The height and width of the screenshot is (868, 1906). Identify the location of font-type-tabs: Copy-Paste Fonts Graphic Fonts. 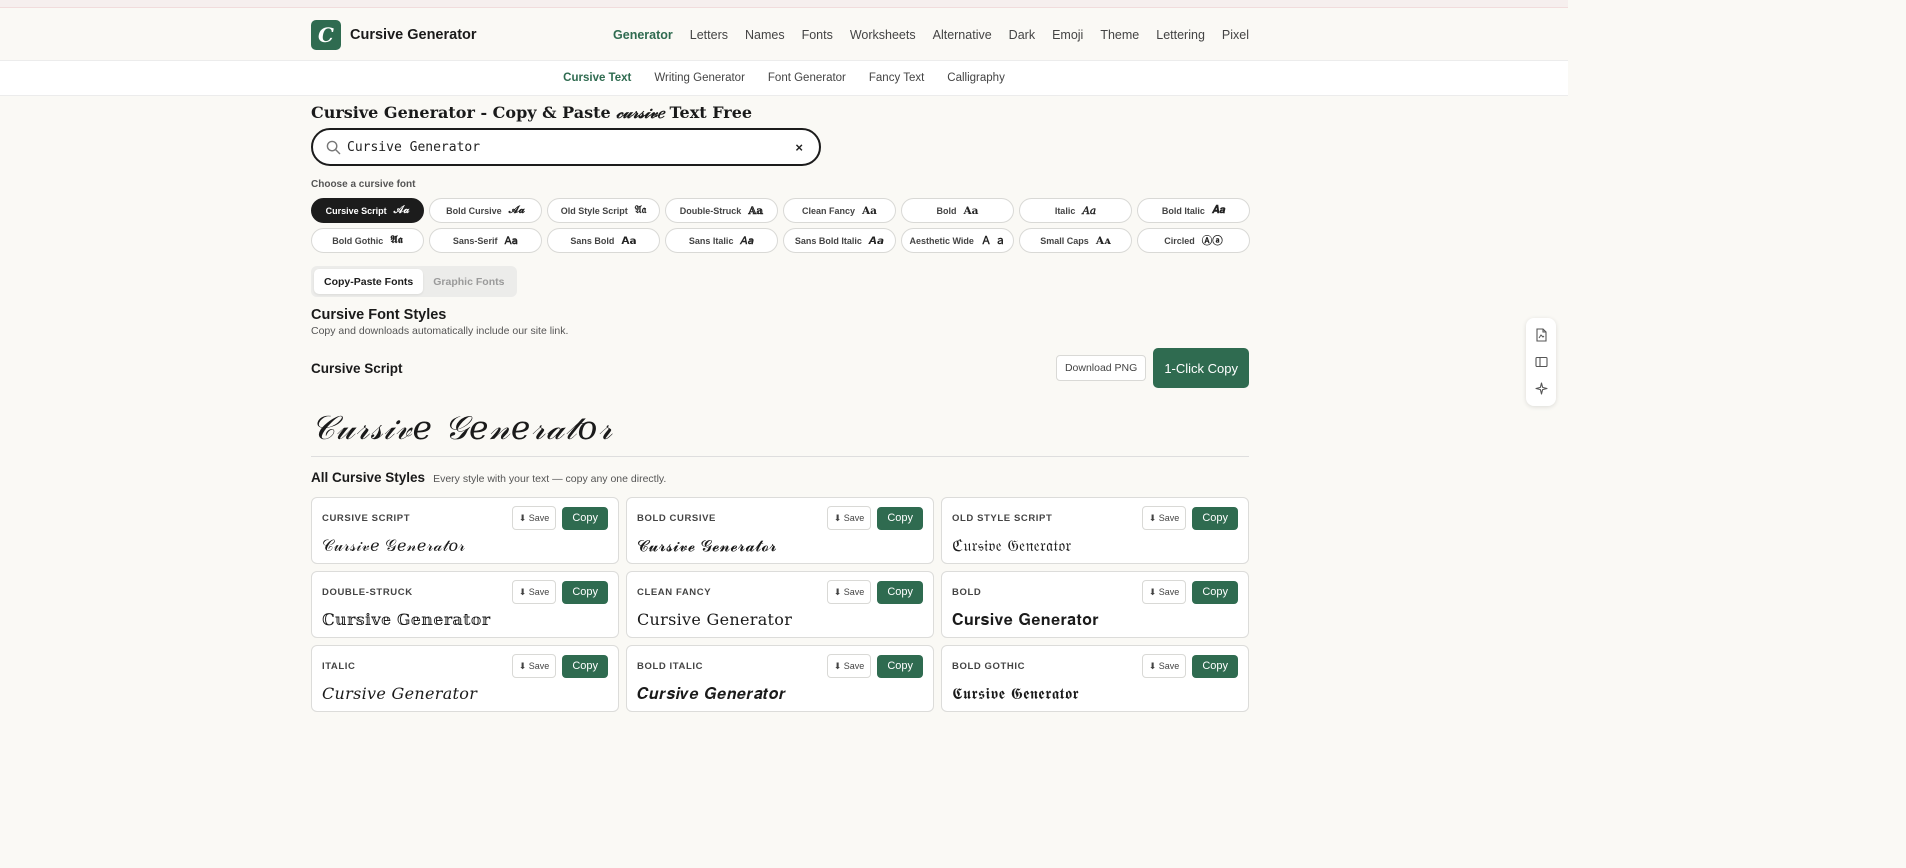
(414, 281).